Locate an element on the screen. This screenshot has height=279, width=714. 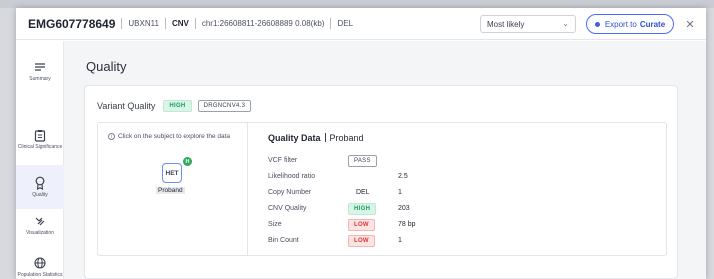
row-value: 2.5 is located at coordinates (403, 176).